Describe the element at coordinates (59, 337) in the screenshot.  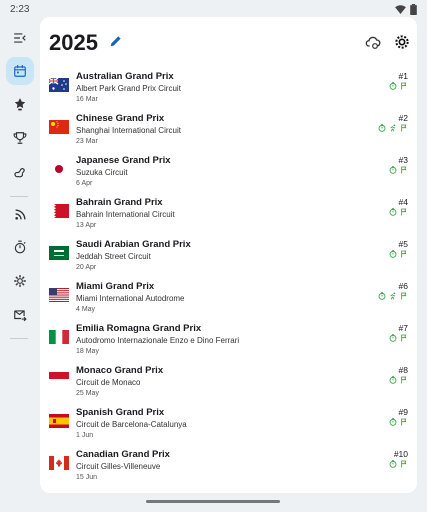
I see `country-flag-it` at that location.